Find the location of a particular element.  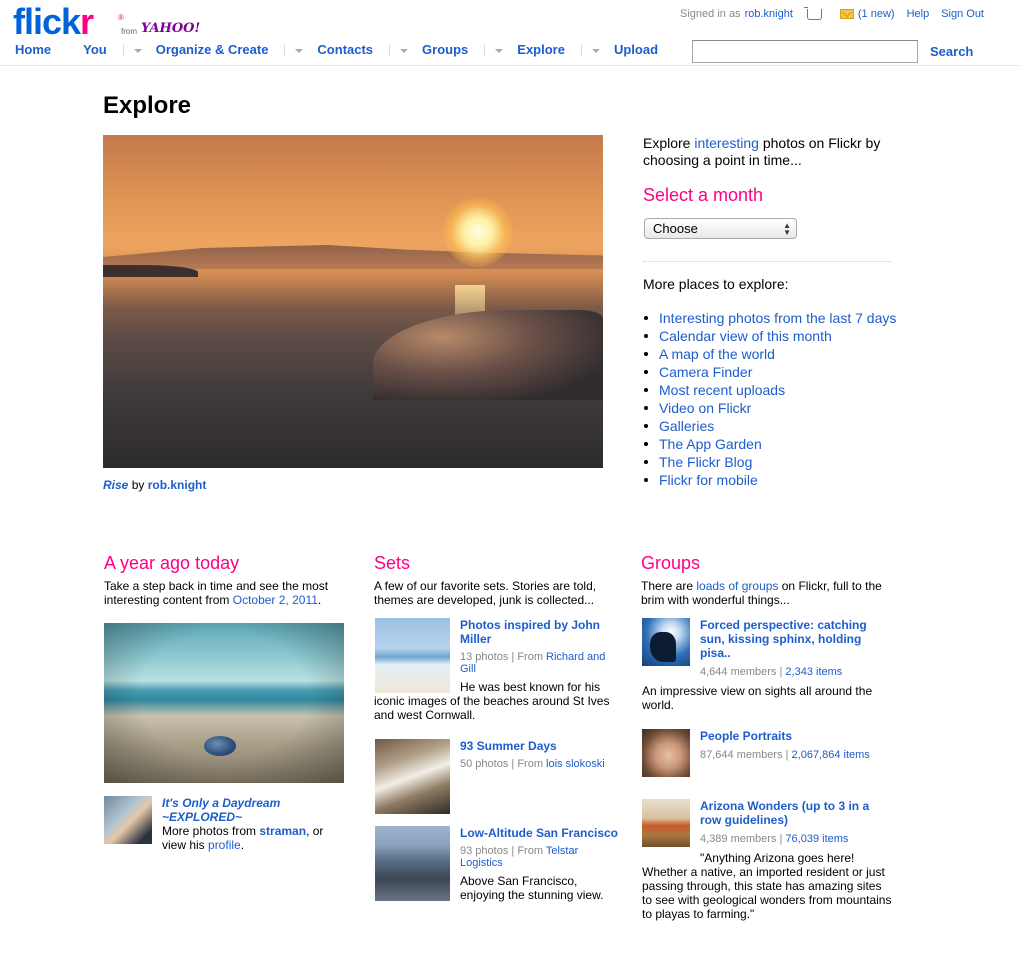

more-link: The App Garden is located at coordinates (710, 444).